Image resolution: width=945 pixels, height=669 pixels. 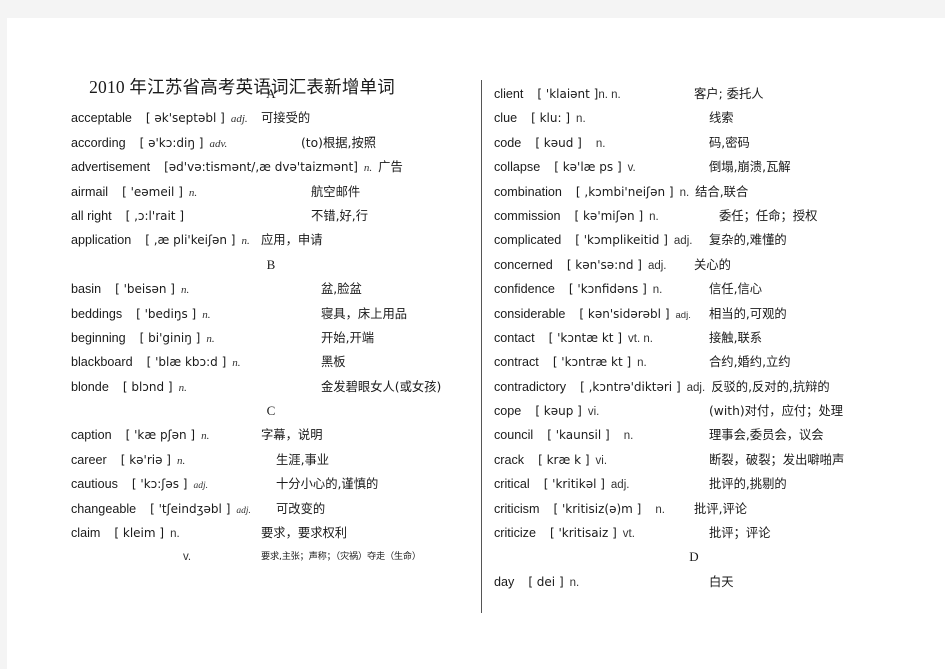 I want to click on vocabulary-entry-row: airmail [ 'eəmeil ] n. 航空邮件, so click(x=271, y=192).